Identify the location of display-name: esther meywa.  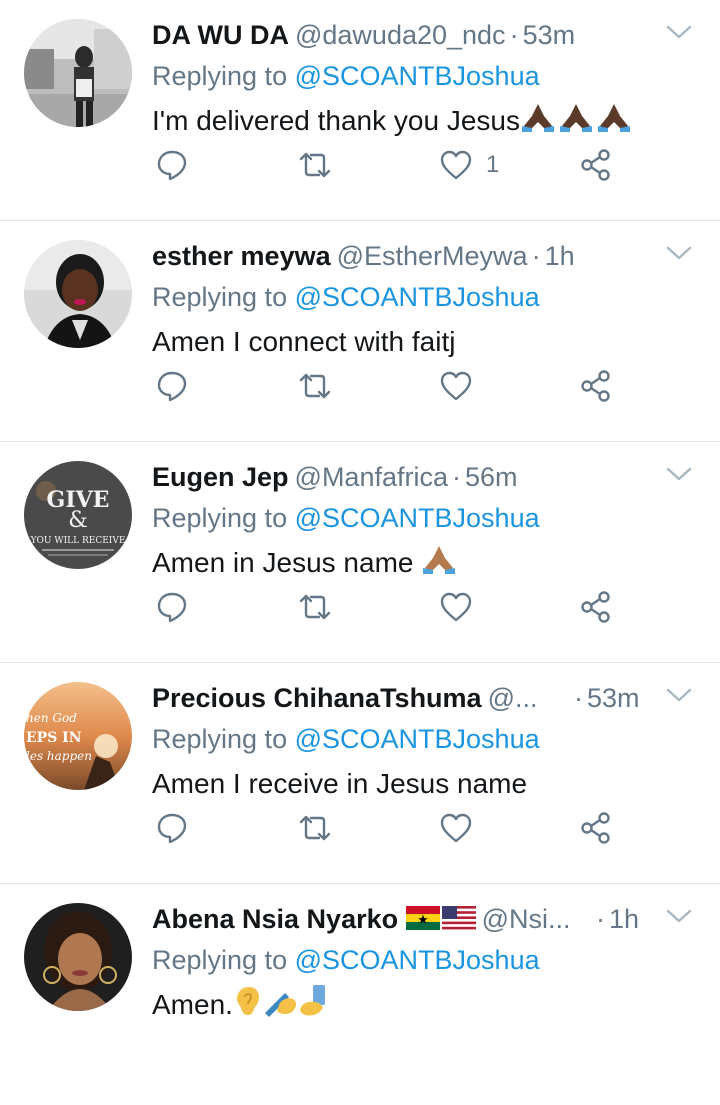
(241, 256).